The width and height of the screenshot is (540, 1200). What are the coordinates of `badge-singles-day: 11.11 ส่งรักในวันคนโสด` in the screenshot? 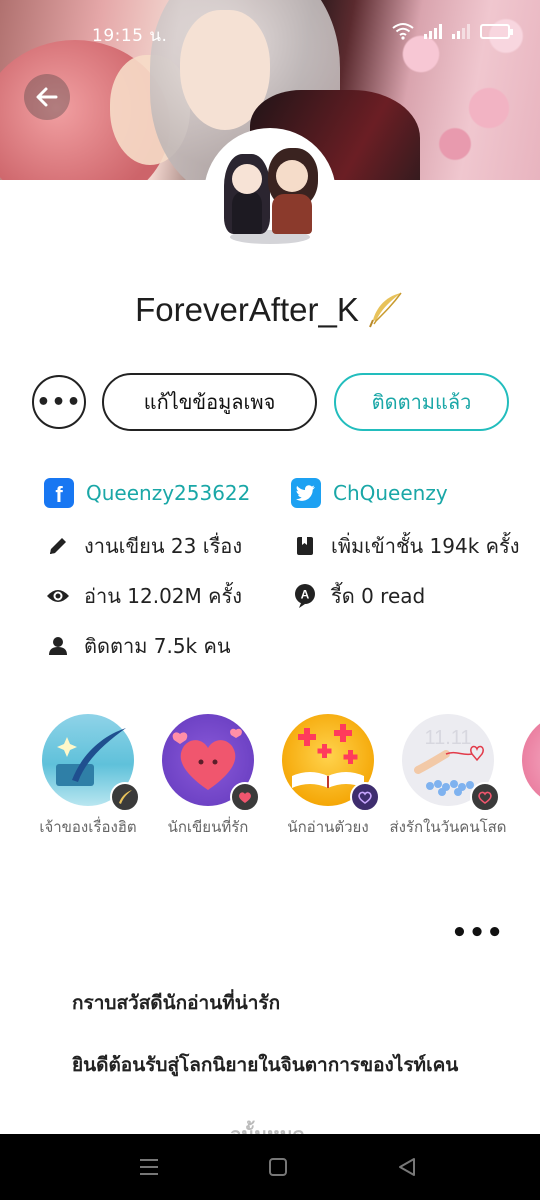 It's located at (448, 776).